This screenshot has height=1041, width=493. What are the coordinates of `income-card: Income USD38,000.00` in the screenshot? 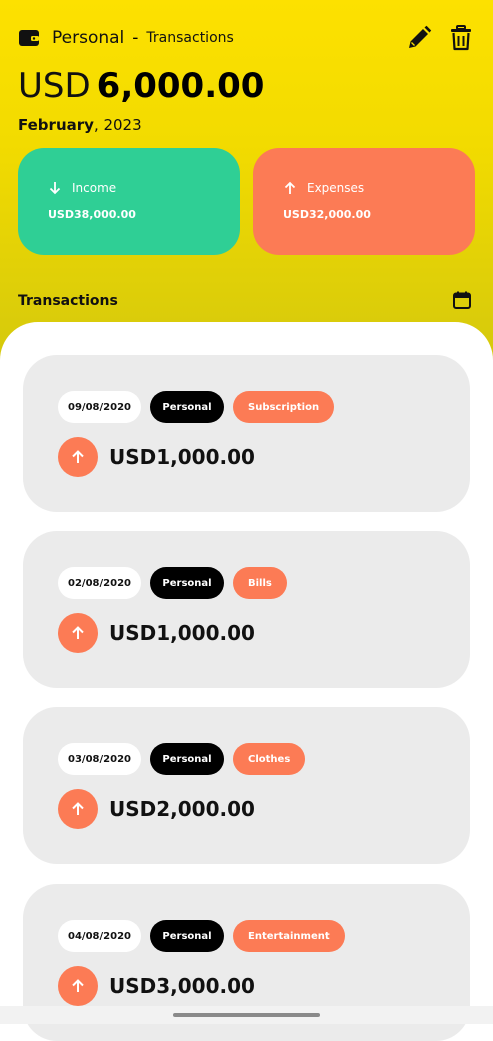 It's located at (129, 201).